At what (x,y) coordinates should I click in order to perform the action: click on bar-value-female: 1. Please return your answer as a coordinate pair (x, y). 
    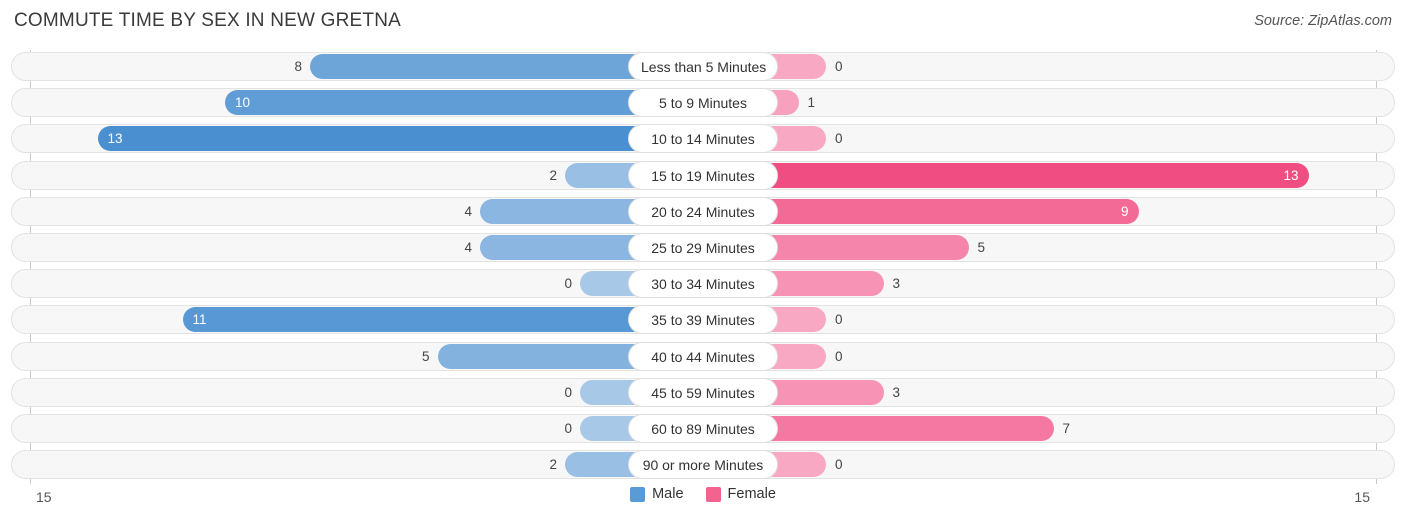
    Looking at the image, I should click on (811, 103).